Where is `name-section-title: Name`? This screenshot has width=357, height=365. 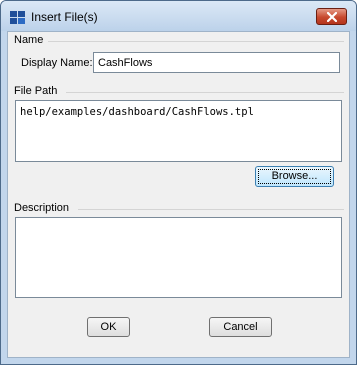 name-section-title: Name is located at coordinates (29, 40).